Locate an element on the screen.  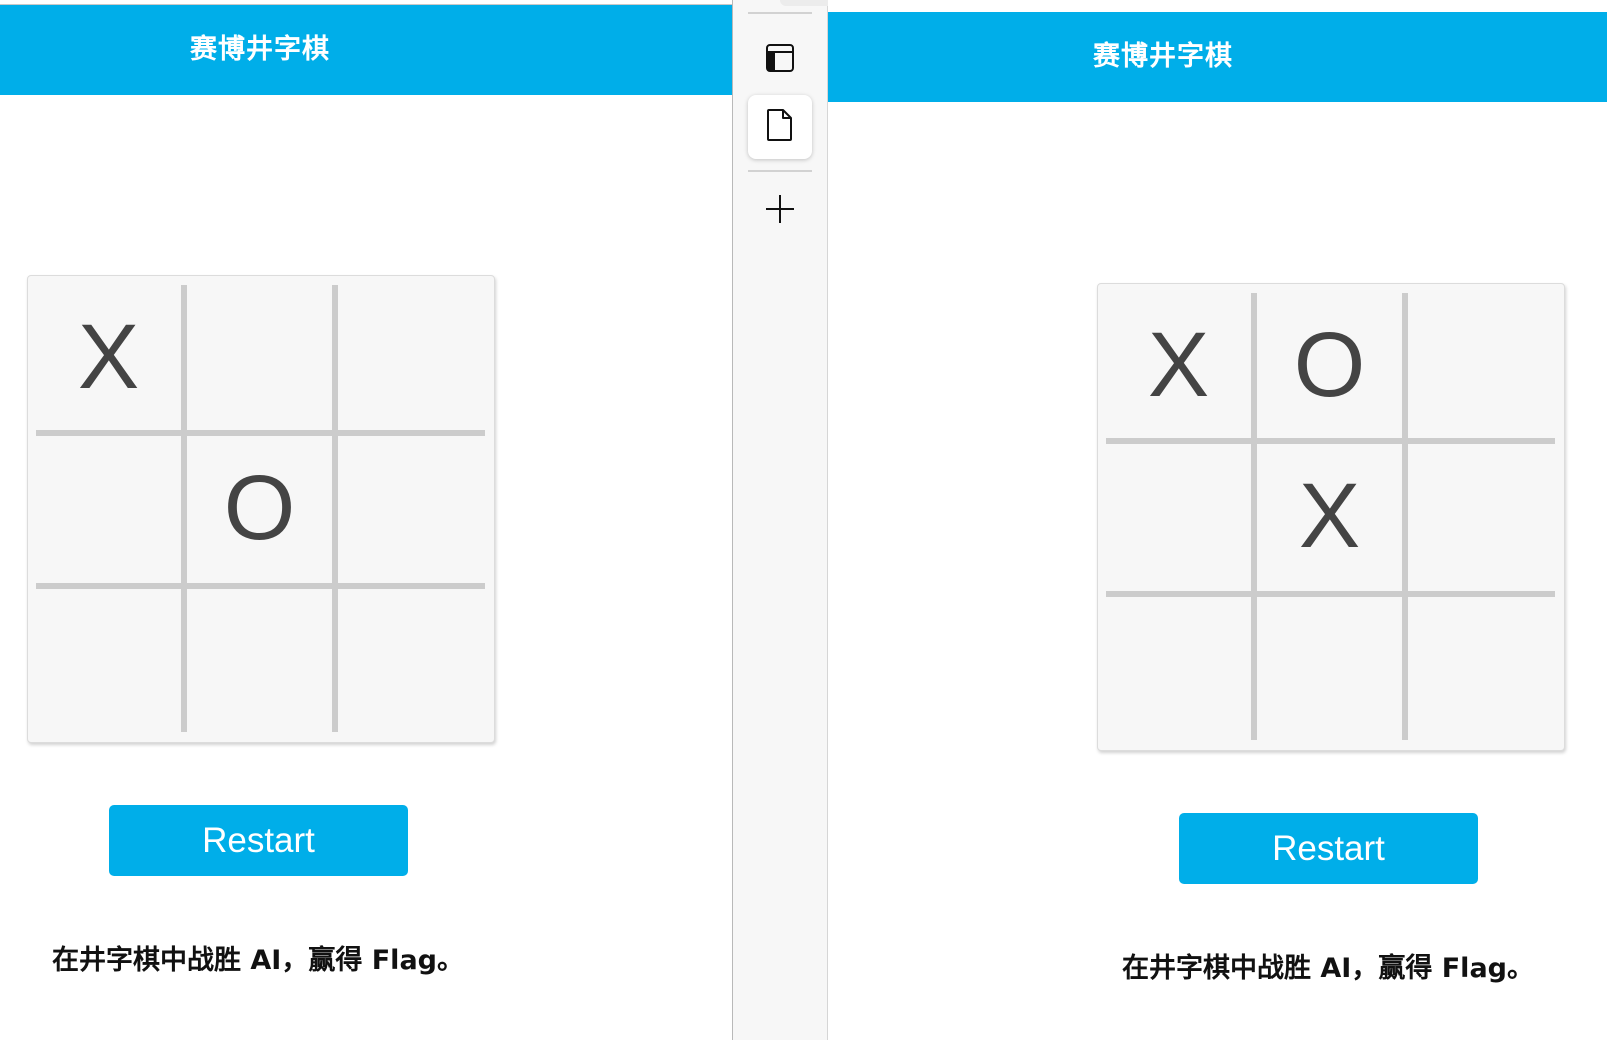
document-icon is located at coordinates (780, 127).